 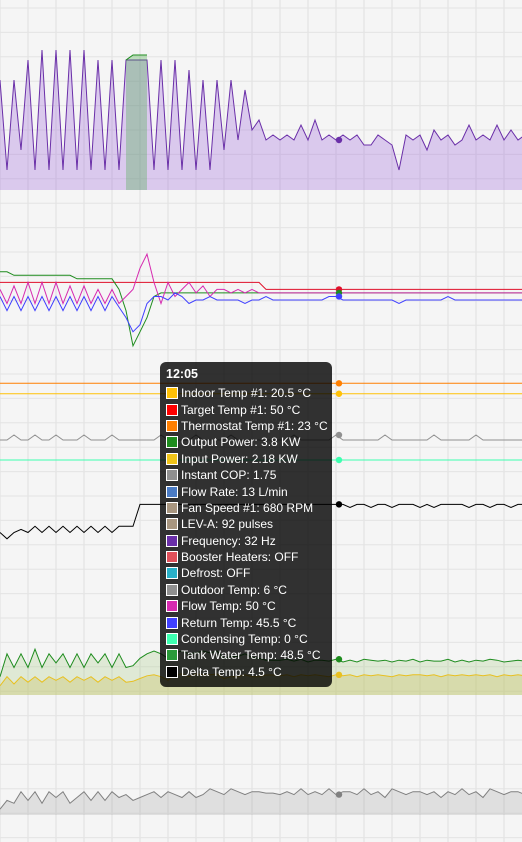 I want to click on tooltip-row: Tank Water Temp: 48.5 °C, so click(x=246, y=655).